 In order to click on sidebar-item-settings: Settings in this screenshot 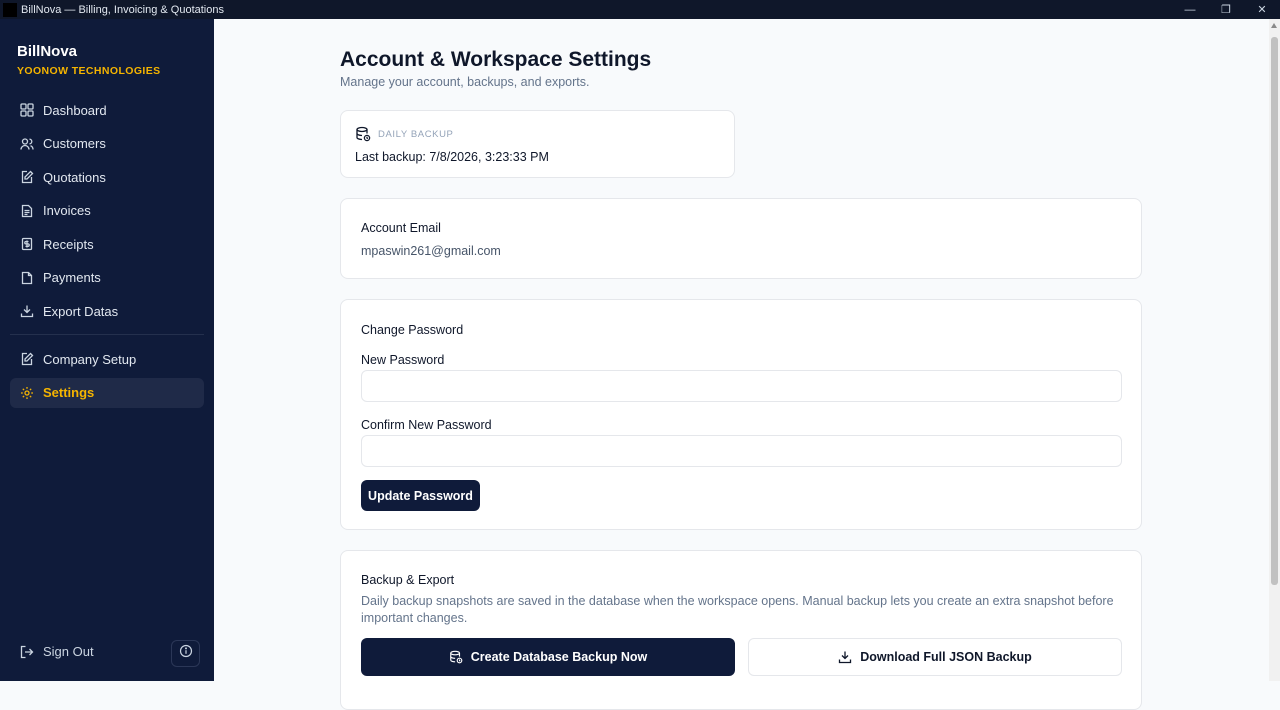, I will do `click(107, 392)`.